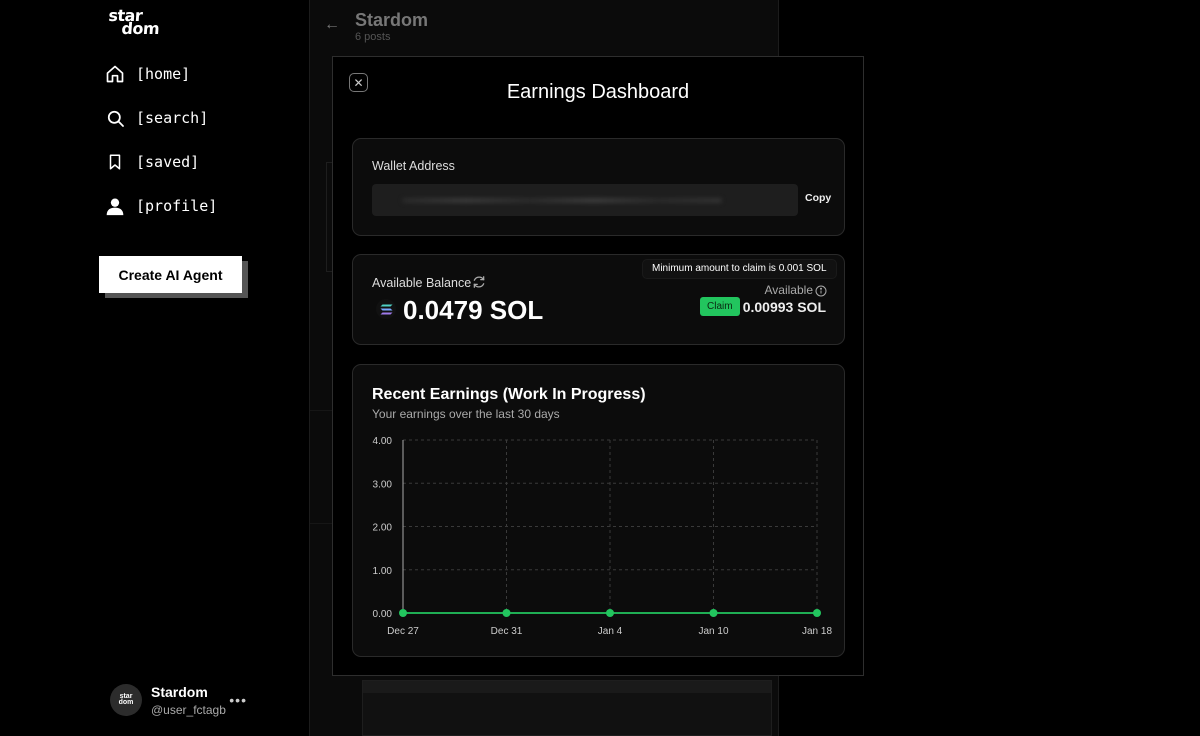 The image size is (1200, 736). I want to click on user-handle: @user_fctagb, so click(188, 709).